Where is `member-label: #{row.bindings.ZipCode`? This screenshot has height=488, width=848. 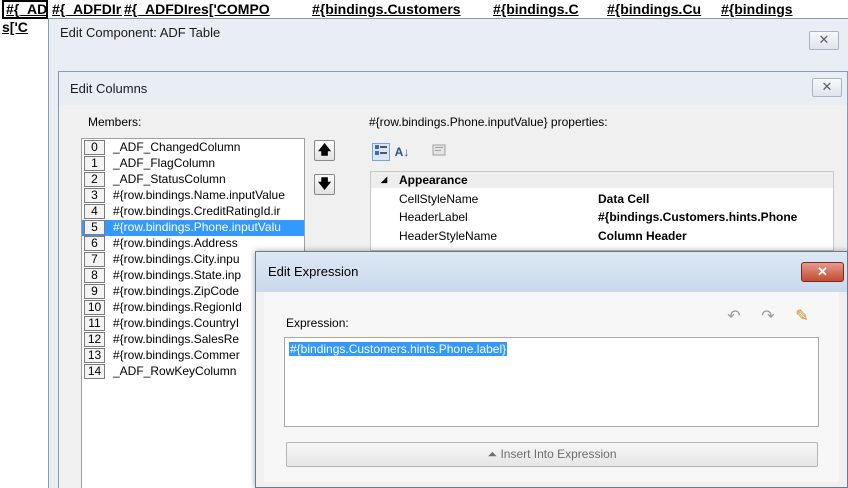 member-label: #{row.bindings.ZipCode is located at coordinates (176, 291).